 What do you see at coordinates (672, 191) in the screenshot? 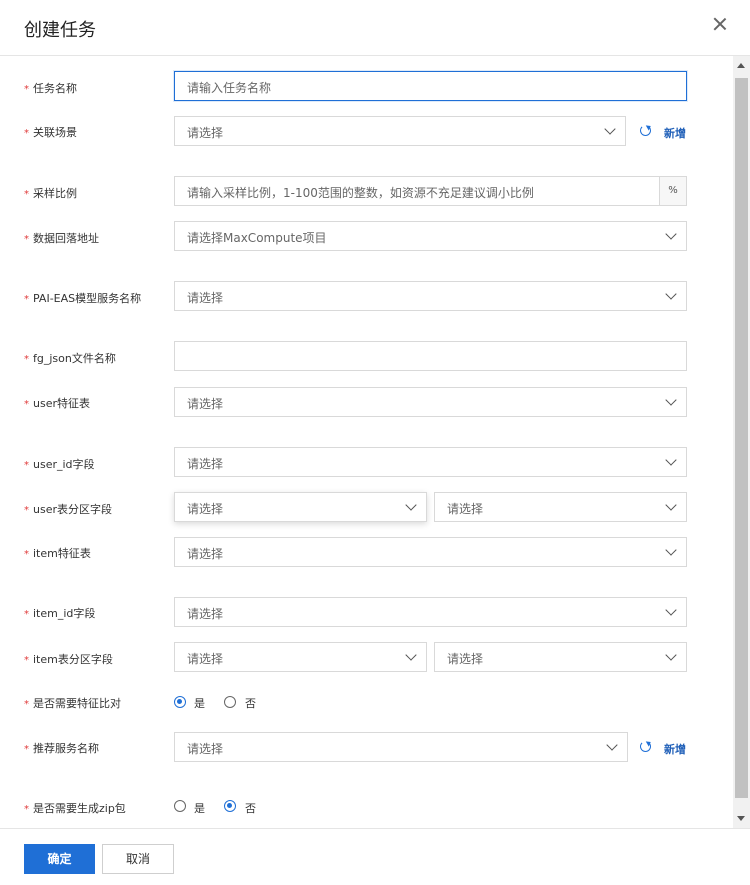
I see `percent-suffix: %` at bounding box center [672, 191].